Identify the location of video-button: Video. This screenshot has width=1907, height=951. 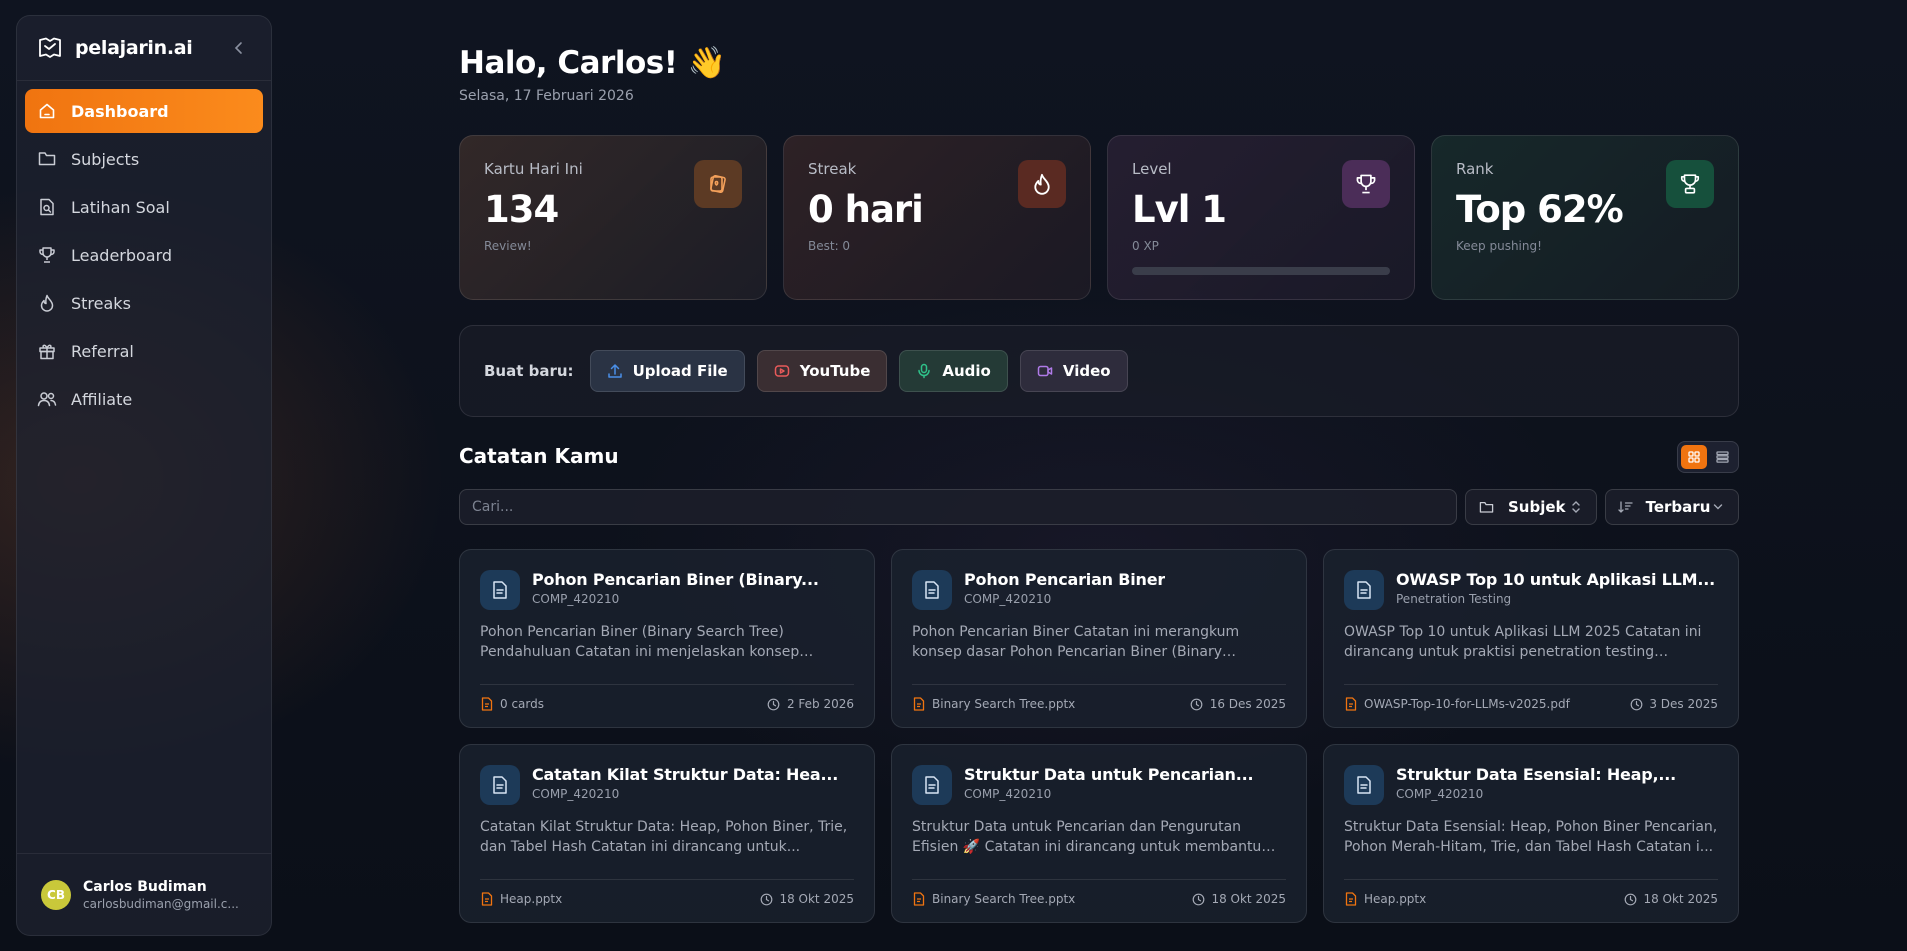
(1073, 371).